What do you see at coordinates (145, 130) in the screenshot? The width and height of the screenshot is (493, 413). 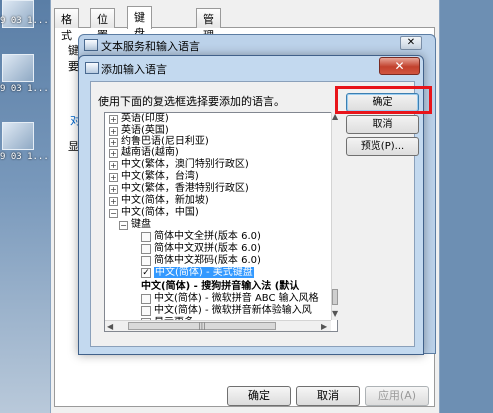 I see `tree-item-label: 英语(英国)` at bounding box center [145, 130].